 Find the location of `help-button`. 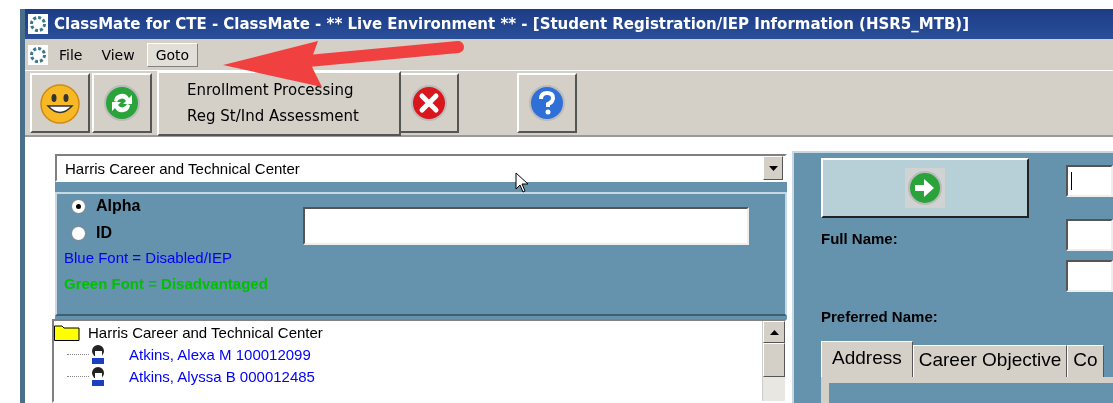

help-button is located at coordinates (547, 103).